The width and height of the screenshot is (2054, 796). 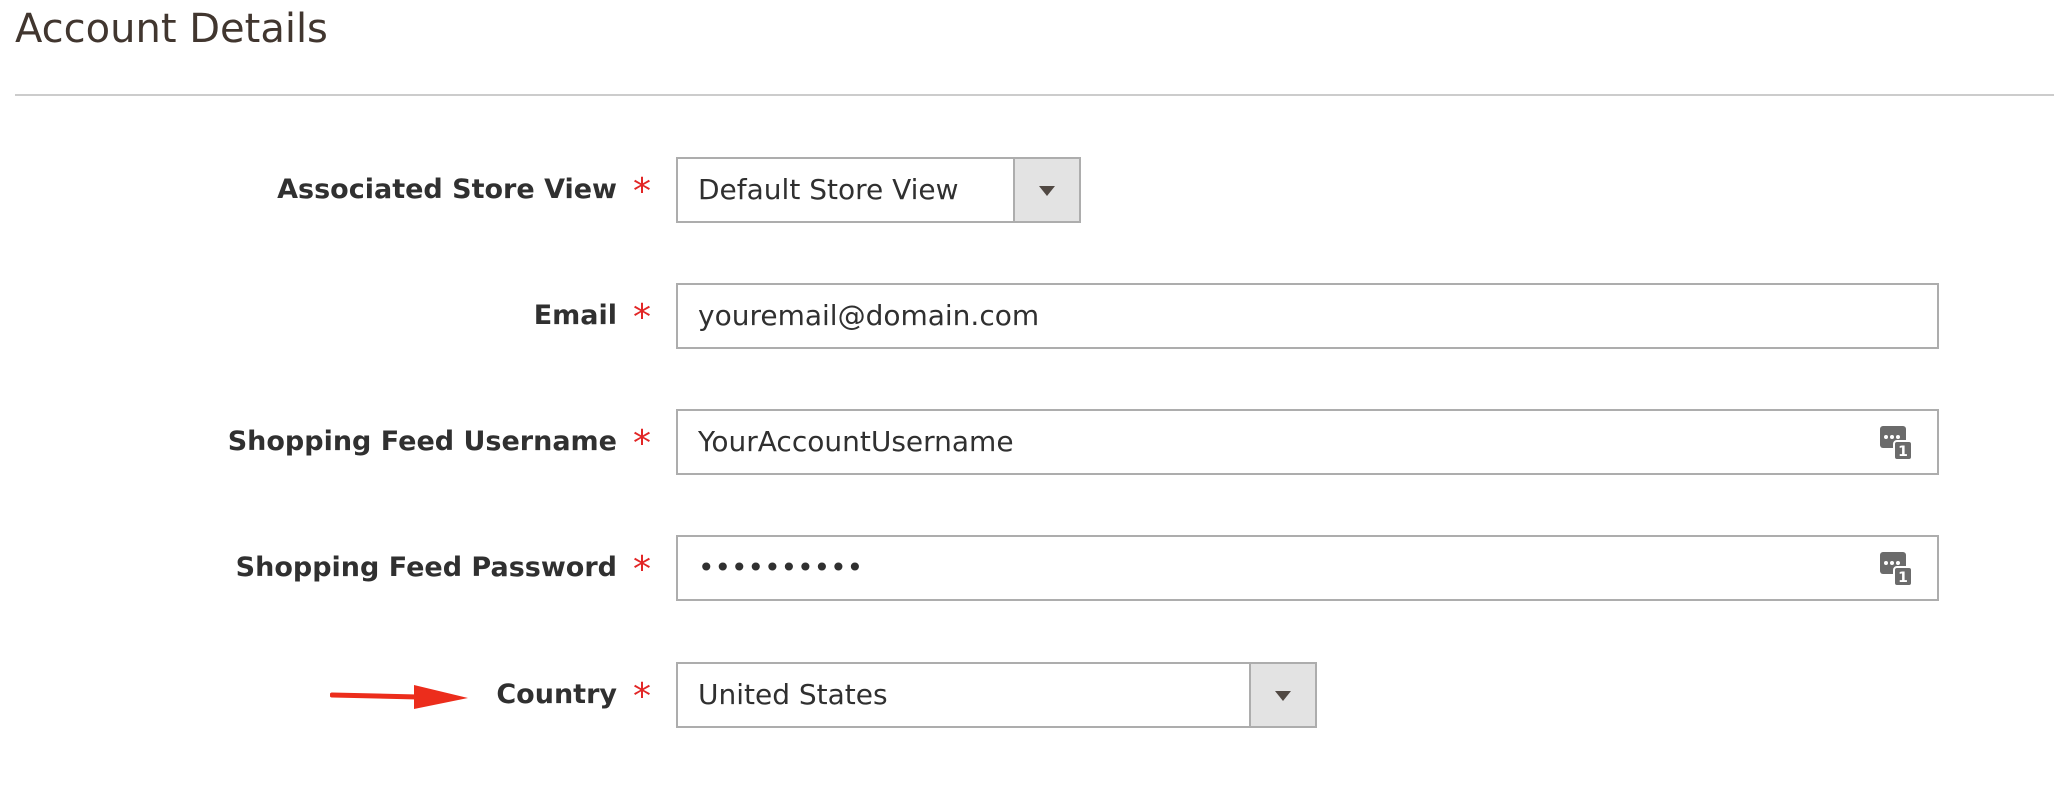 I want to click on country-selected-value: United States, so click(x=793, y=694).